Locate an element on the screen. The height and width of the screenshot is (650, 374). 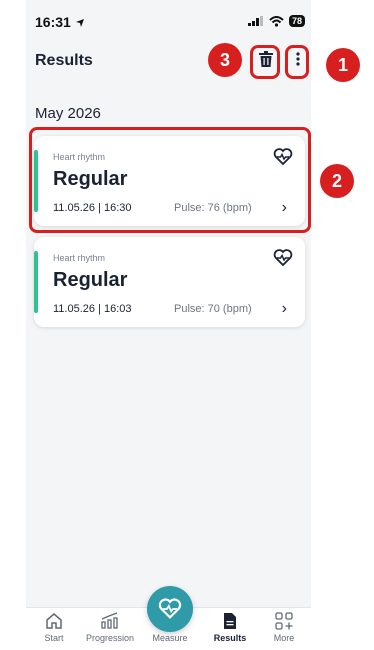
grid-plus-icon is located at coordinates (284, 621).